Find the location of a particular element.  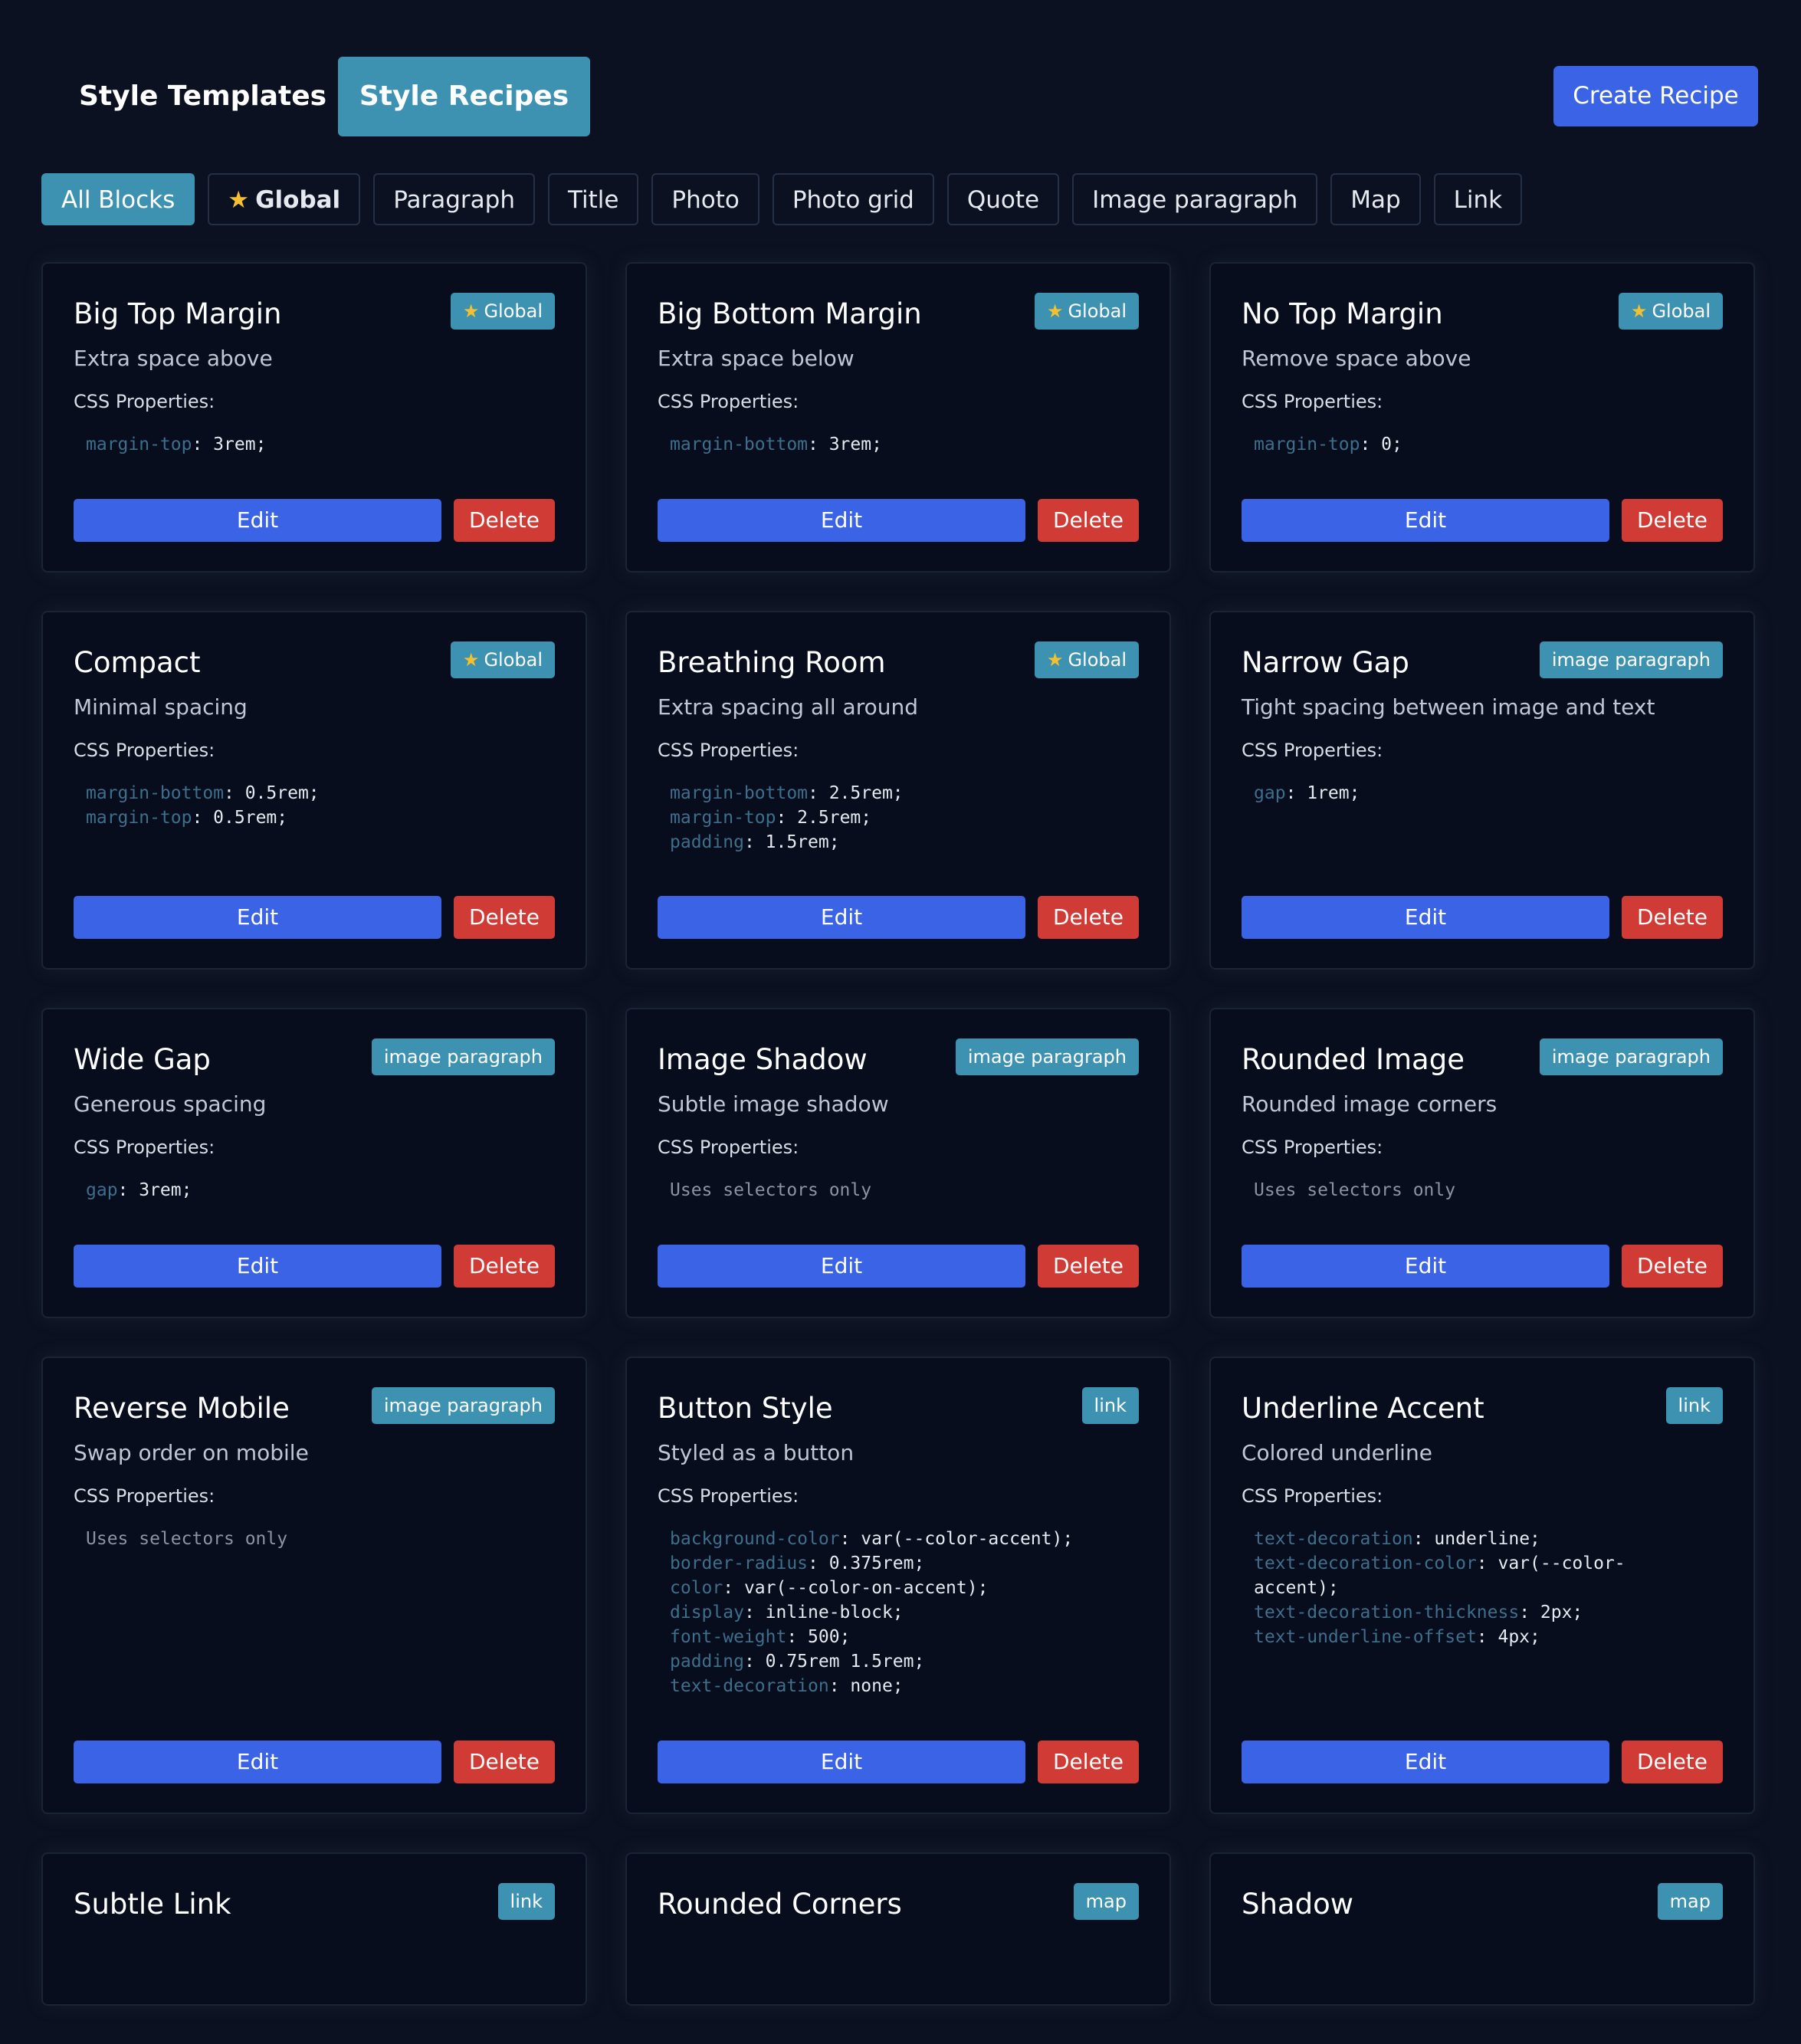

css-property-line: text-underline-offset: 4px; is located at coordinates (1488, 1637).